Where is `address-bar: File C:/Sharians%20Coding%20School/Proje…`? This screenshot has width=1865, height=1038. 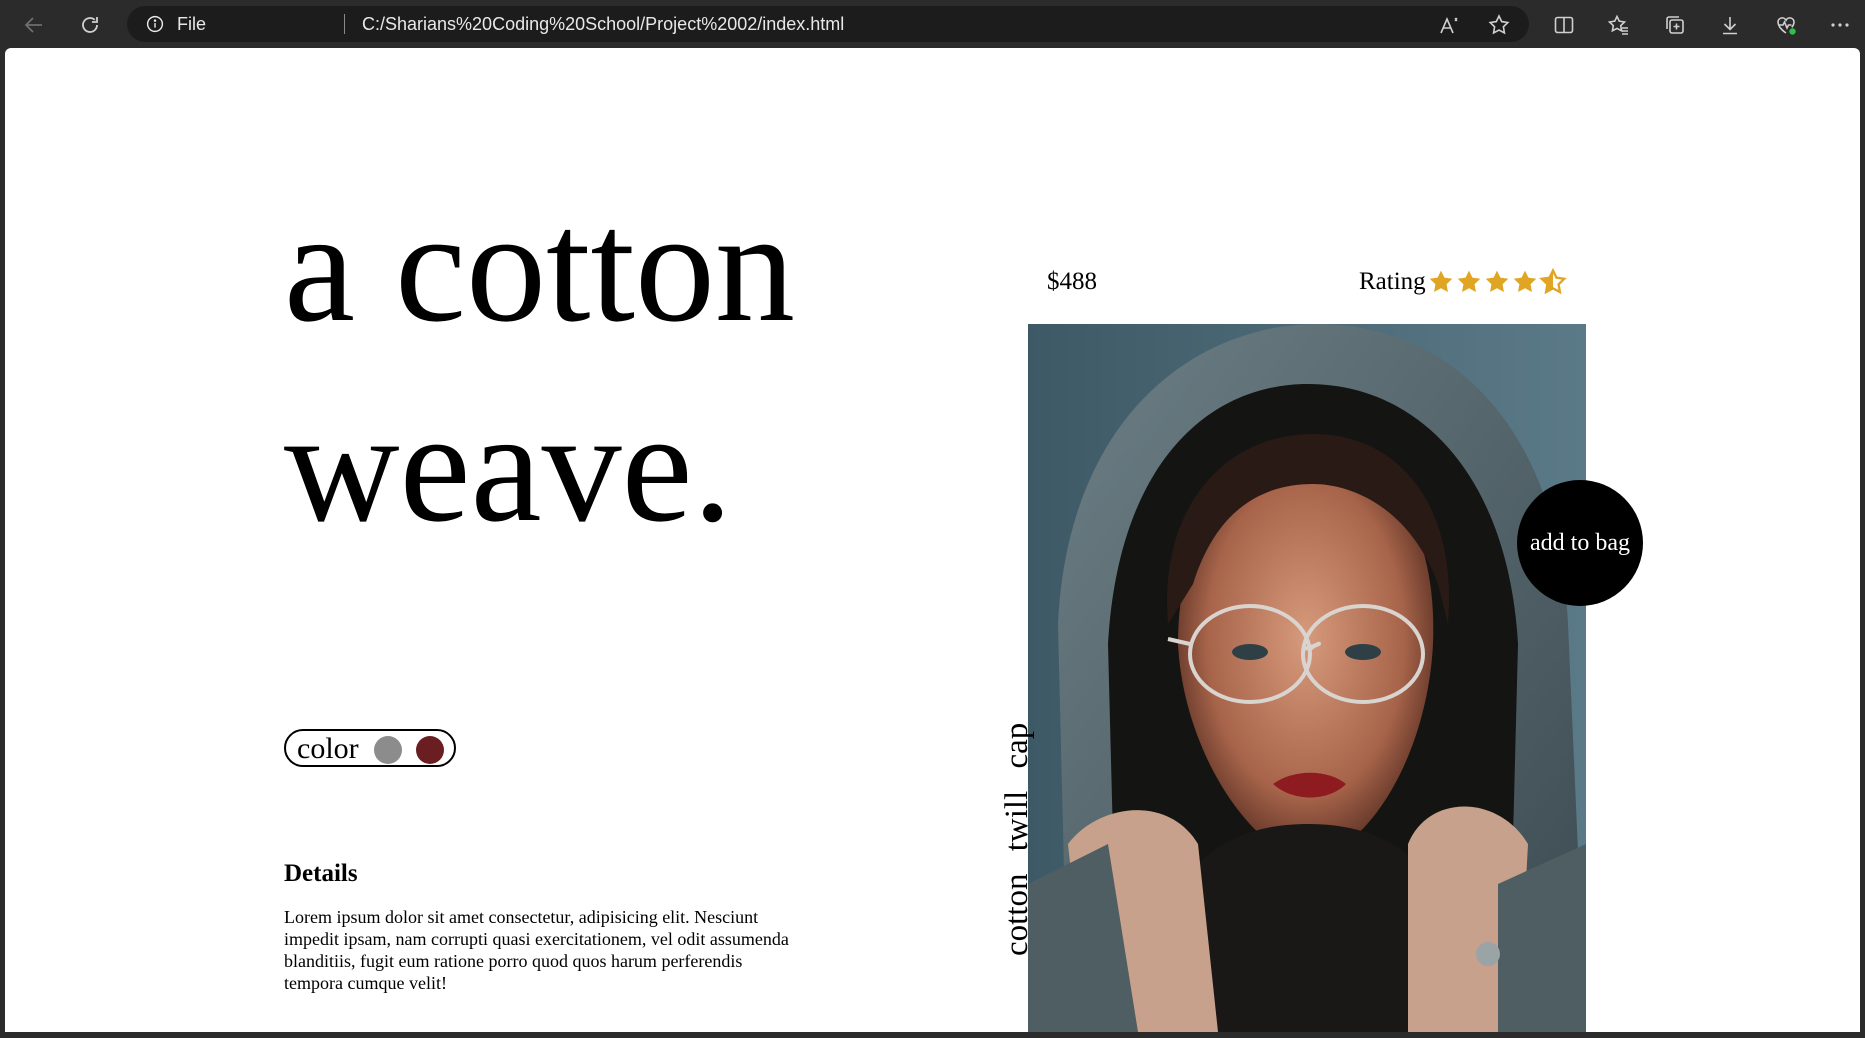
address-bar: File C:/Sharians%20Coding%20School/Proje… is located at coordinates (828, 24).